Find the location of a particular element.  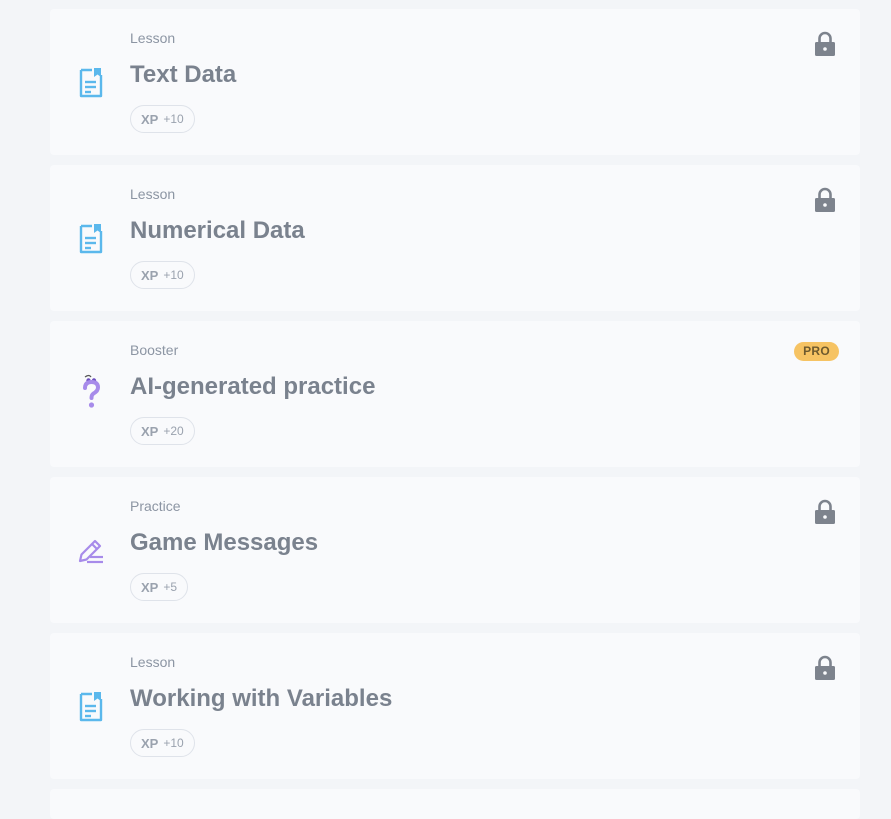

xp-value: +20 is located at coordinates (173, 431).